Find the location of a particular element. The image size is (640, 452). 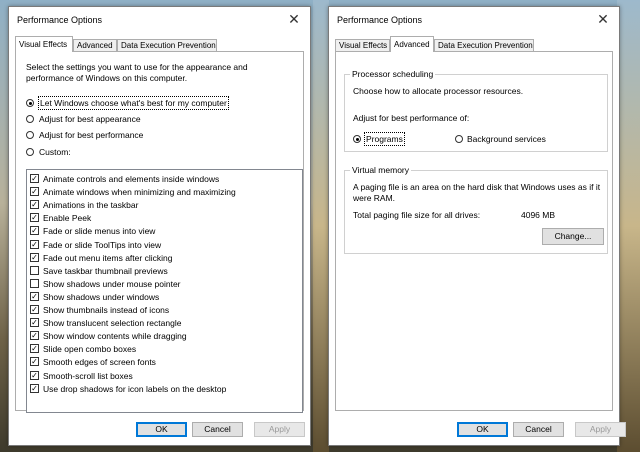

group-title: Processor scheduling is located at coordinates (393, 74).